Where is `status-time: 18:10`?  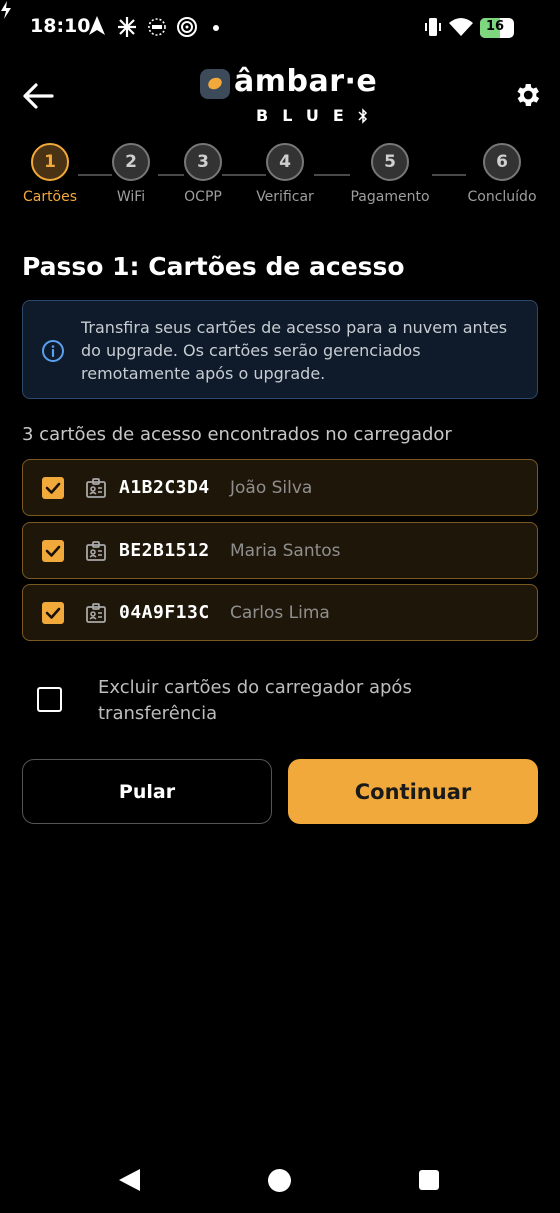
status-time: 18:10 is located at coordinates (60, 26).